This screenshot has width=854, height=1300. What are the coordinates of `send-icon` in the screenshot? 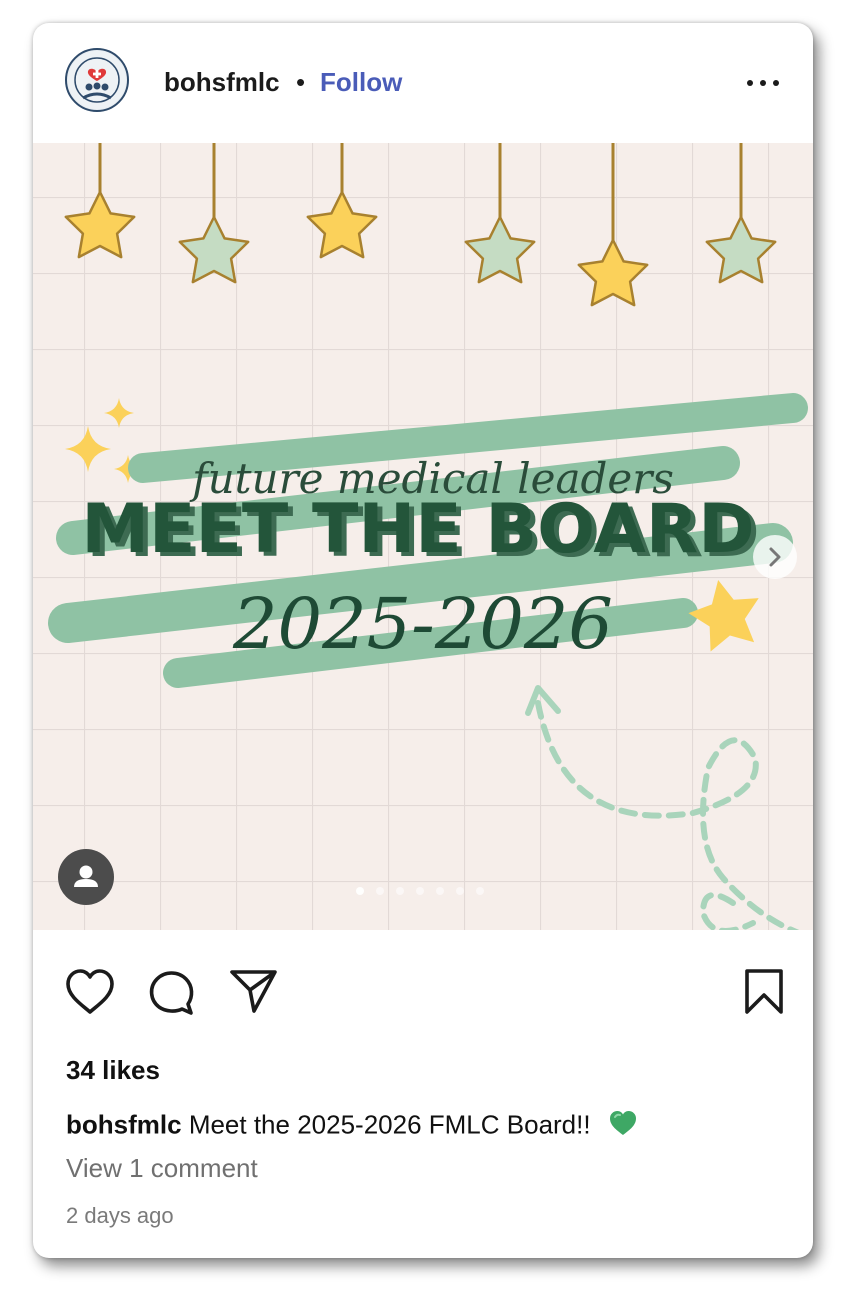 It's located at (253, 991).